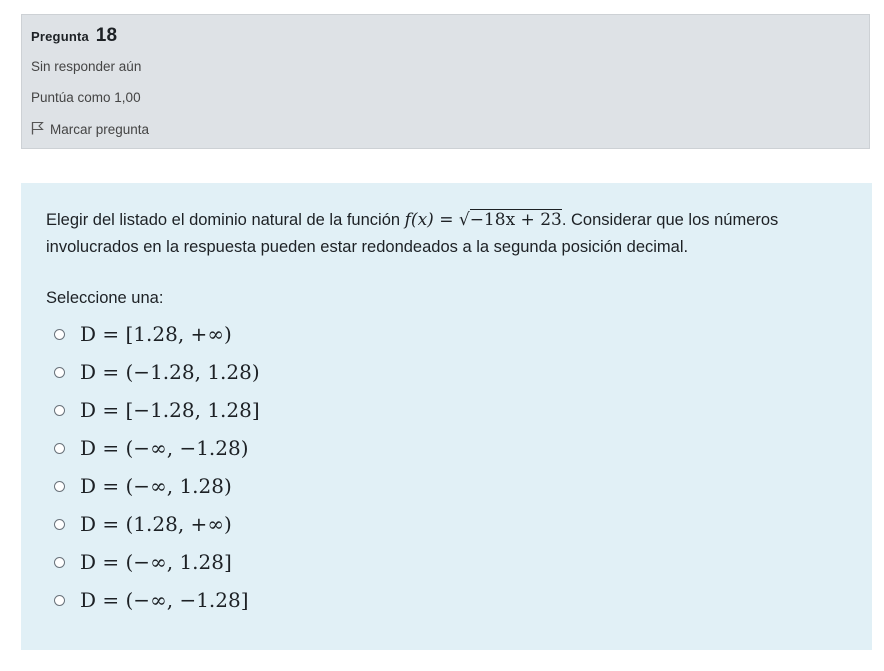 The height and width of the screenshot is (671, 884). What do you see at coordinates (164, 448) in the screenshot?
I see `answer-option-label: D = (−∞, −1.28)` at bounding box center [164, 448].